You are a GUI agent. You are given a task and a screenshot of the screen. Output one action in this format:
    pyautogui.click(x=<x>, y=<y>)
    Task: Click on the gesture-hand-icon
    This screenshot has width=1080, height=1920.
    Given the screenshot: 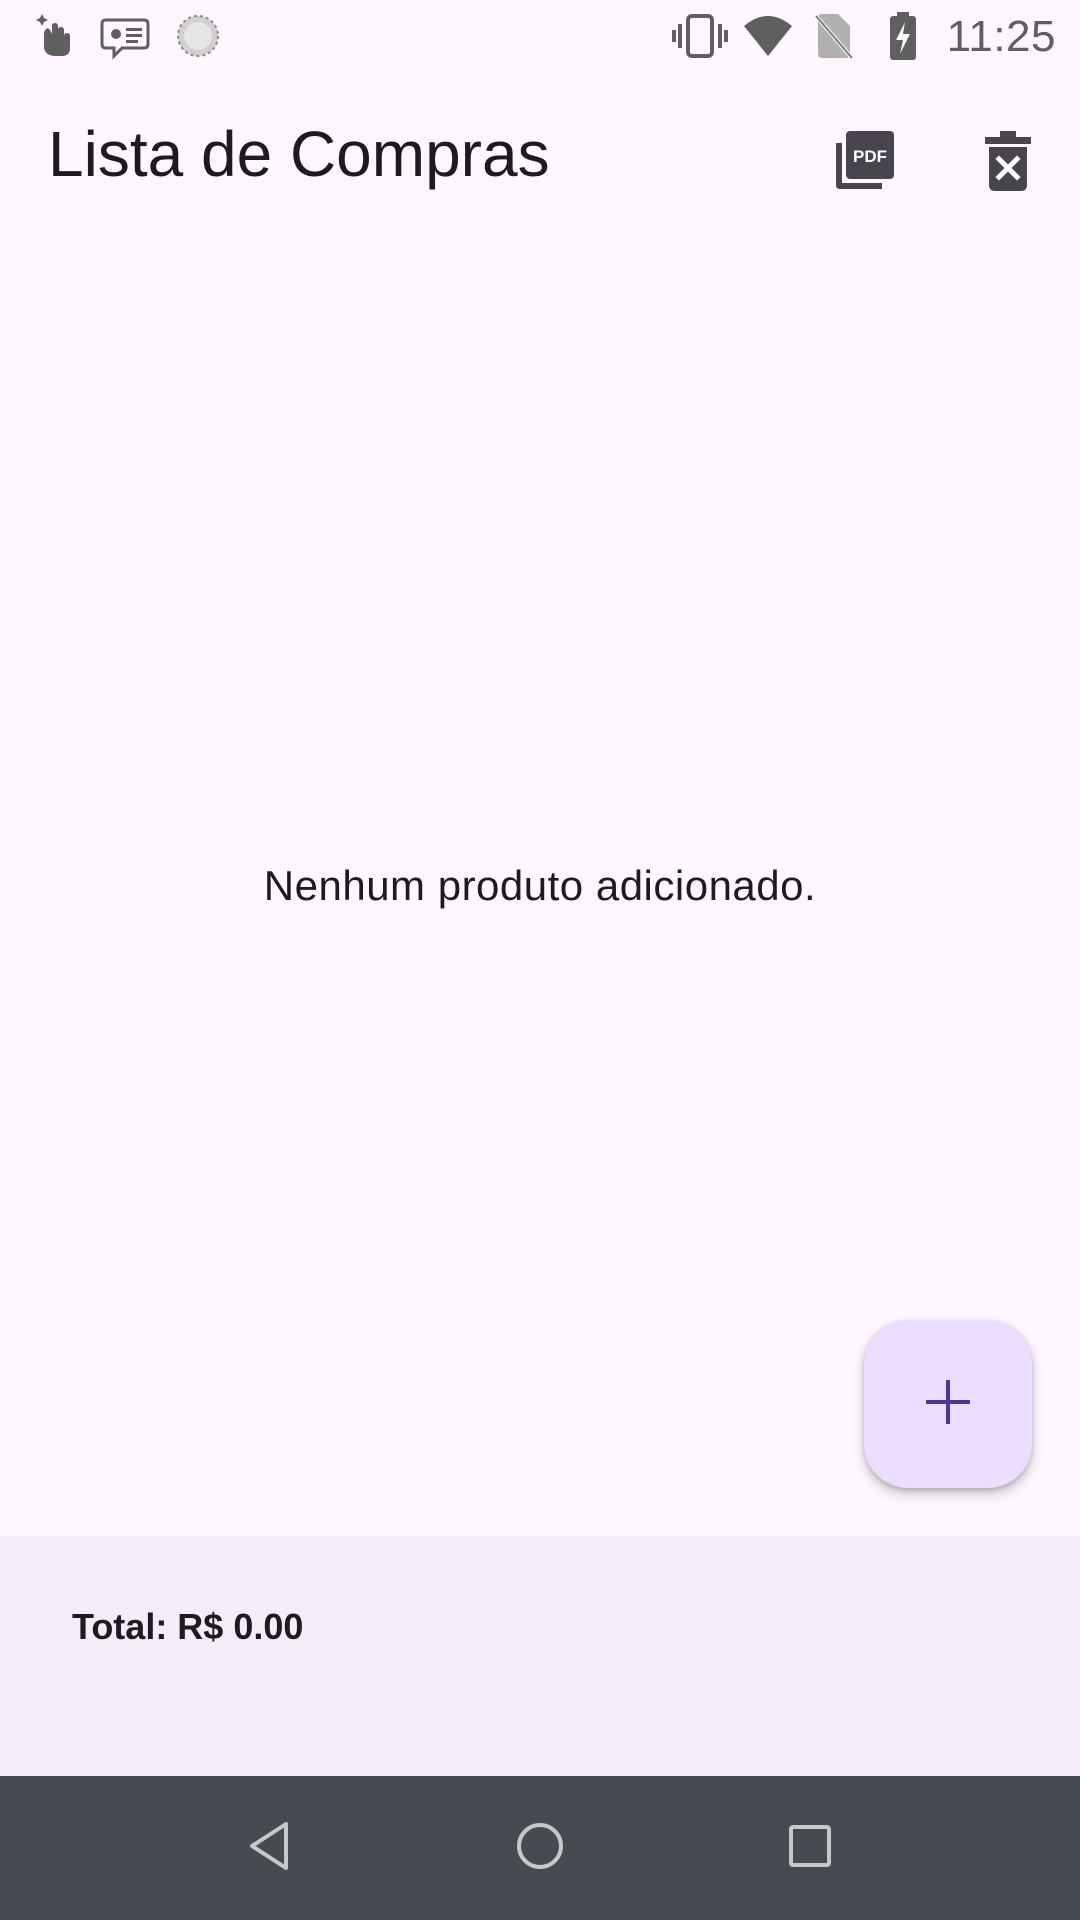 What is the action you would take?
    pyautogui.click(x=56, y=38)
    